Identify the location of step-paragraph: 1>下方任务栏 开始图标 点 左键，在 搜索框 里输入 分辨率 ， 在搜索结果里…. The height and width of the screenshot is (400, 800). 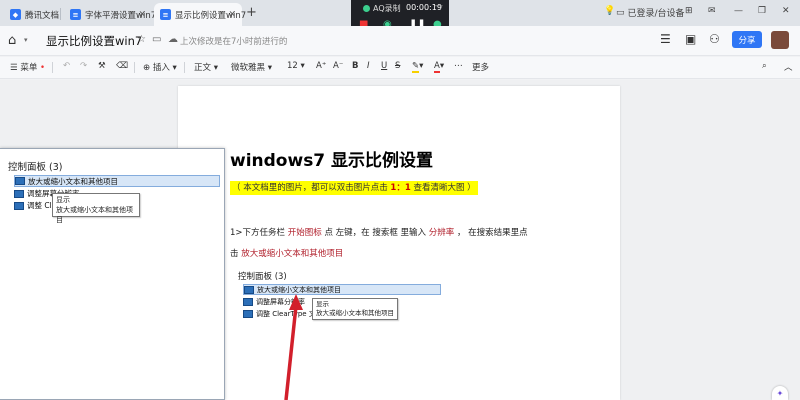
(379, 233).